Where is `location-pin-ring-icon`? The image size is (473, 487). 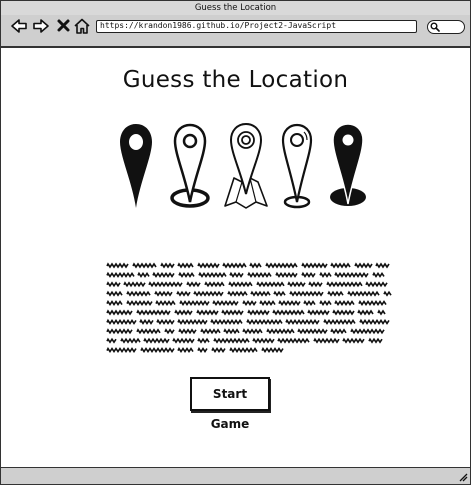
location-pin-ring-icon is located at coordinates (190, 165).